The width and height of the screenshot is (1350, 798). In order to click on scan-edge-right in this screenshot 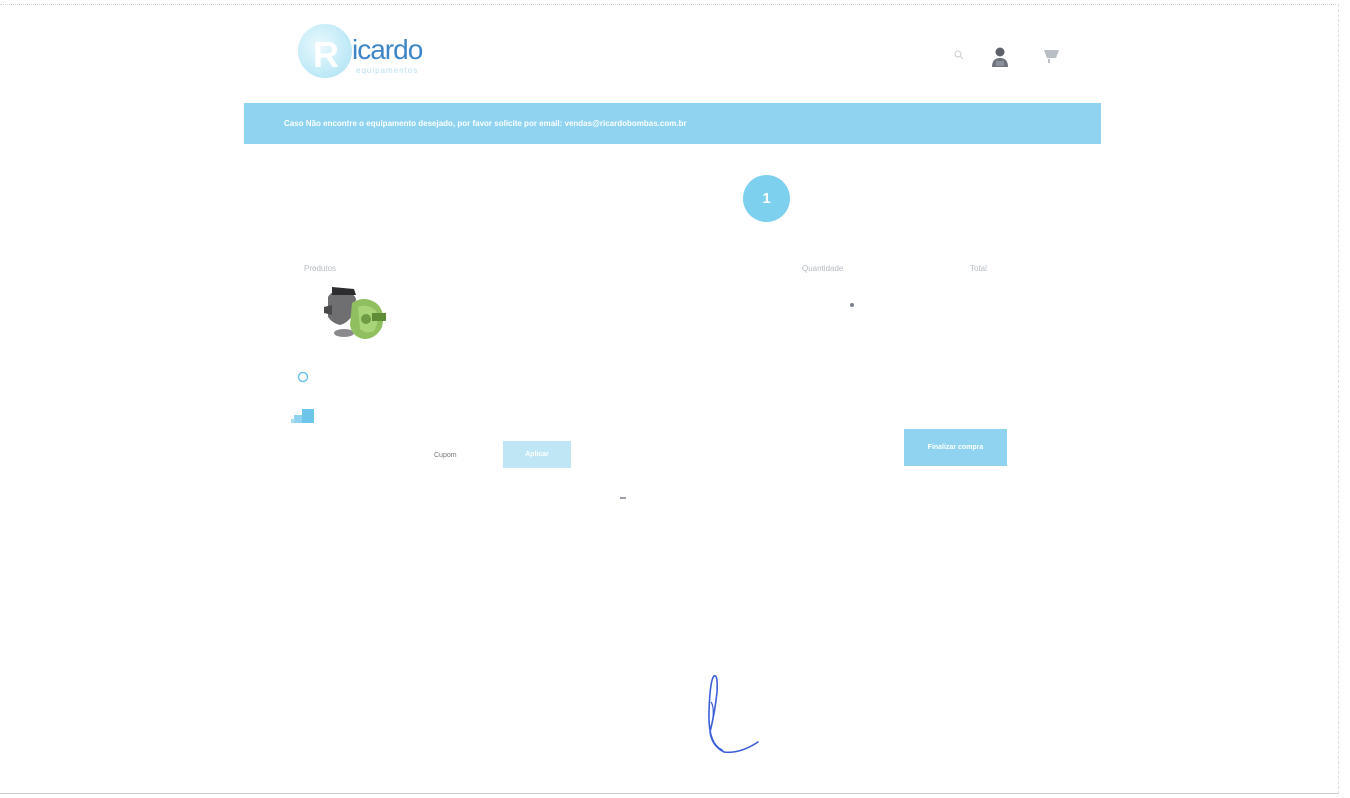, I will do `click(1338, 399)`.